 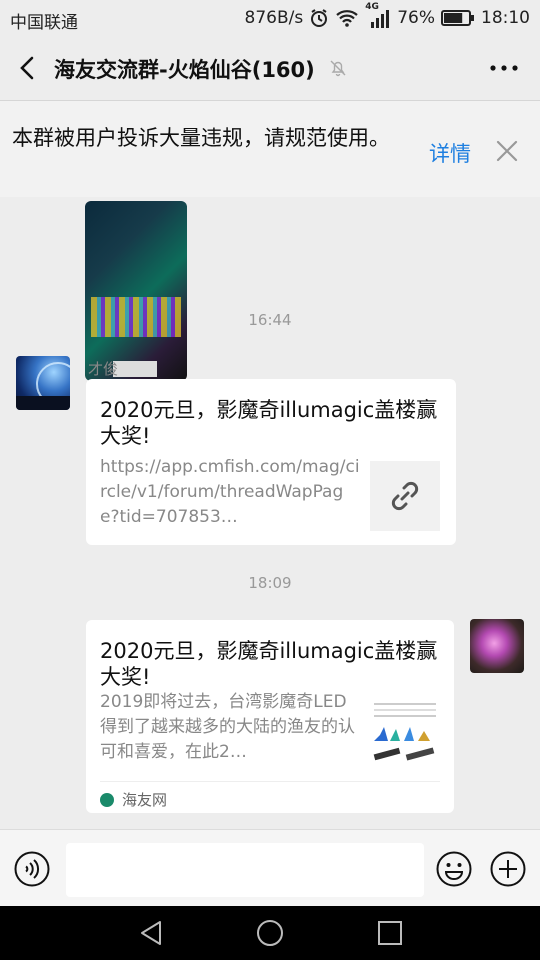 What do you see at coordinates (270, 320) in the screenshot?
I see `timestamp: 16:44` at bounding box center [270, 320].